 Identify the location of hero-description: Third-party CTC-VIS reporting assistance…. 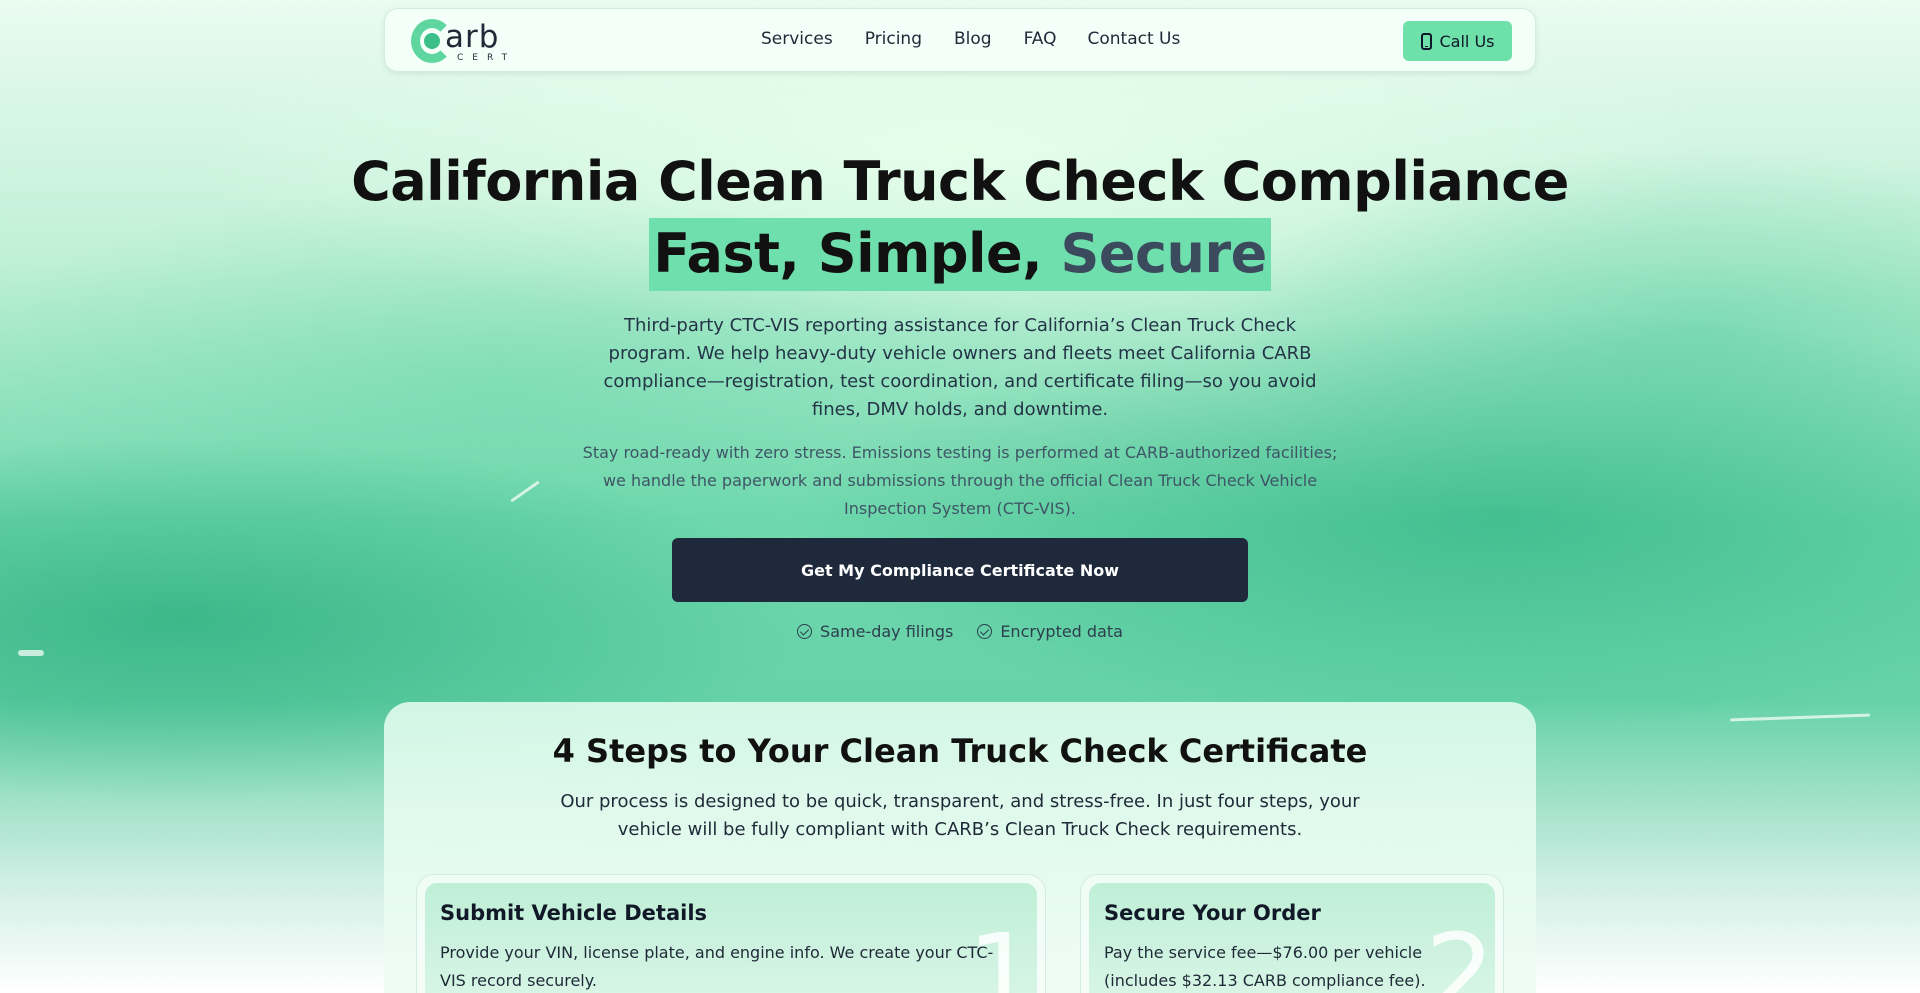
(960, 367).